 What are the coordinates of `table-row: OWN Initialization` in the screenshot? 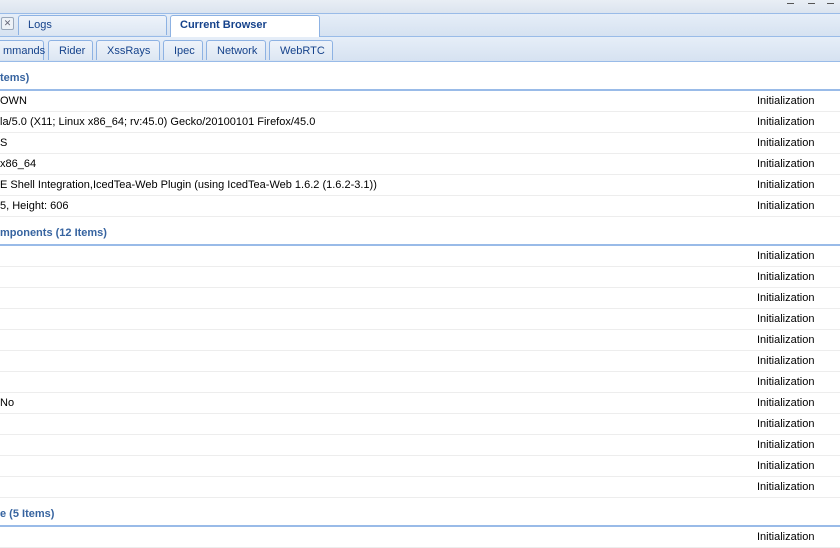 It's located at (420, 101).